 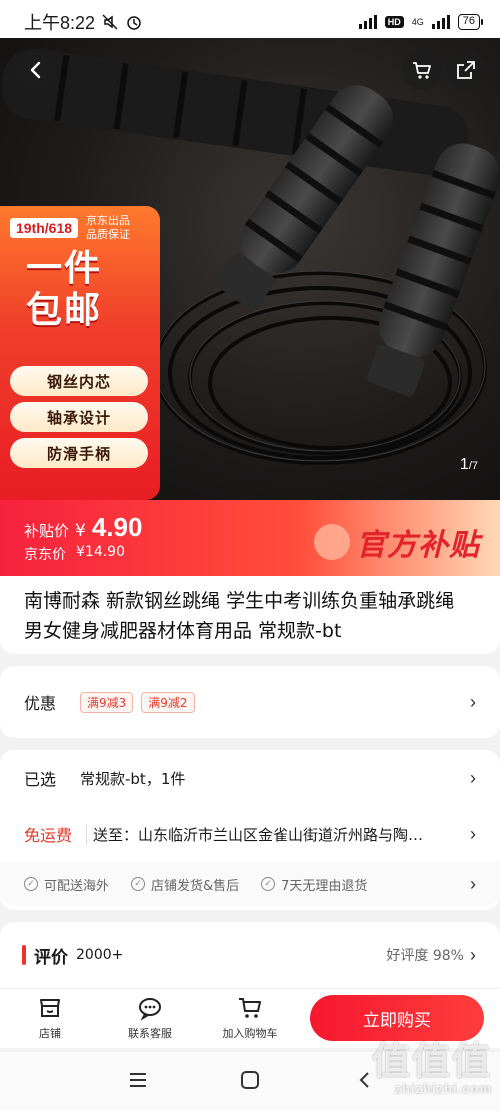 What do you see at coordinates (100, 955) in the screenshot?
I see `reviews-count: 2000+` at bounding box center [100, 955].